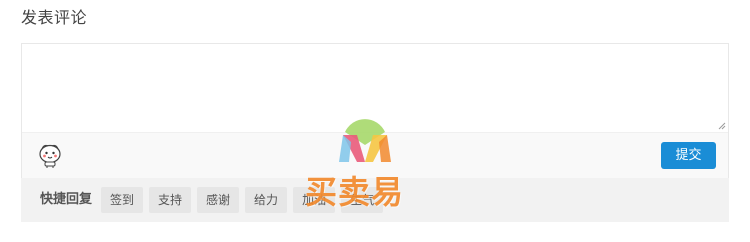 The image size is (750, 242). What do you see at coordinates (688, 155) in the screenshot?
I see `submit-button: 提交` at bounding box center [688, 155].